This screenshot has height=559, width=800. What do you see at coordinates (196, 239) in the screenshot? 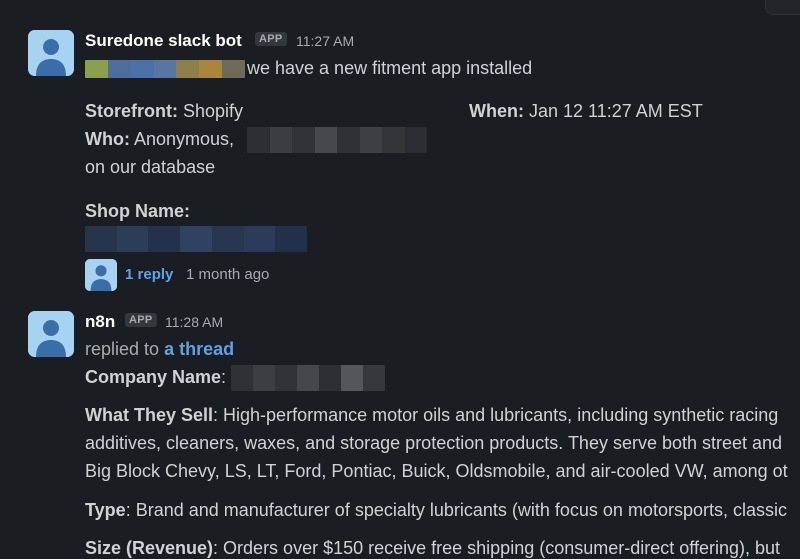
I see `redacted-shop-name` at bounding box center [196, 239].